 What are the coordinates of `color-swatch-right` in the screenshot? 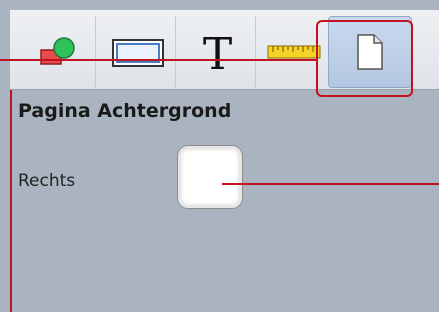 It's located at (210, 177).